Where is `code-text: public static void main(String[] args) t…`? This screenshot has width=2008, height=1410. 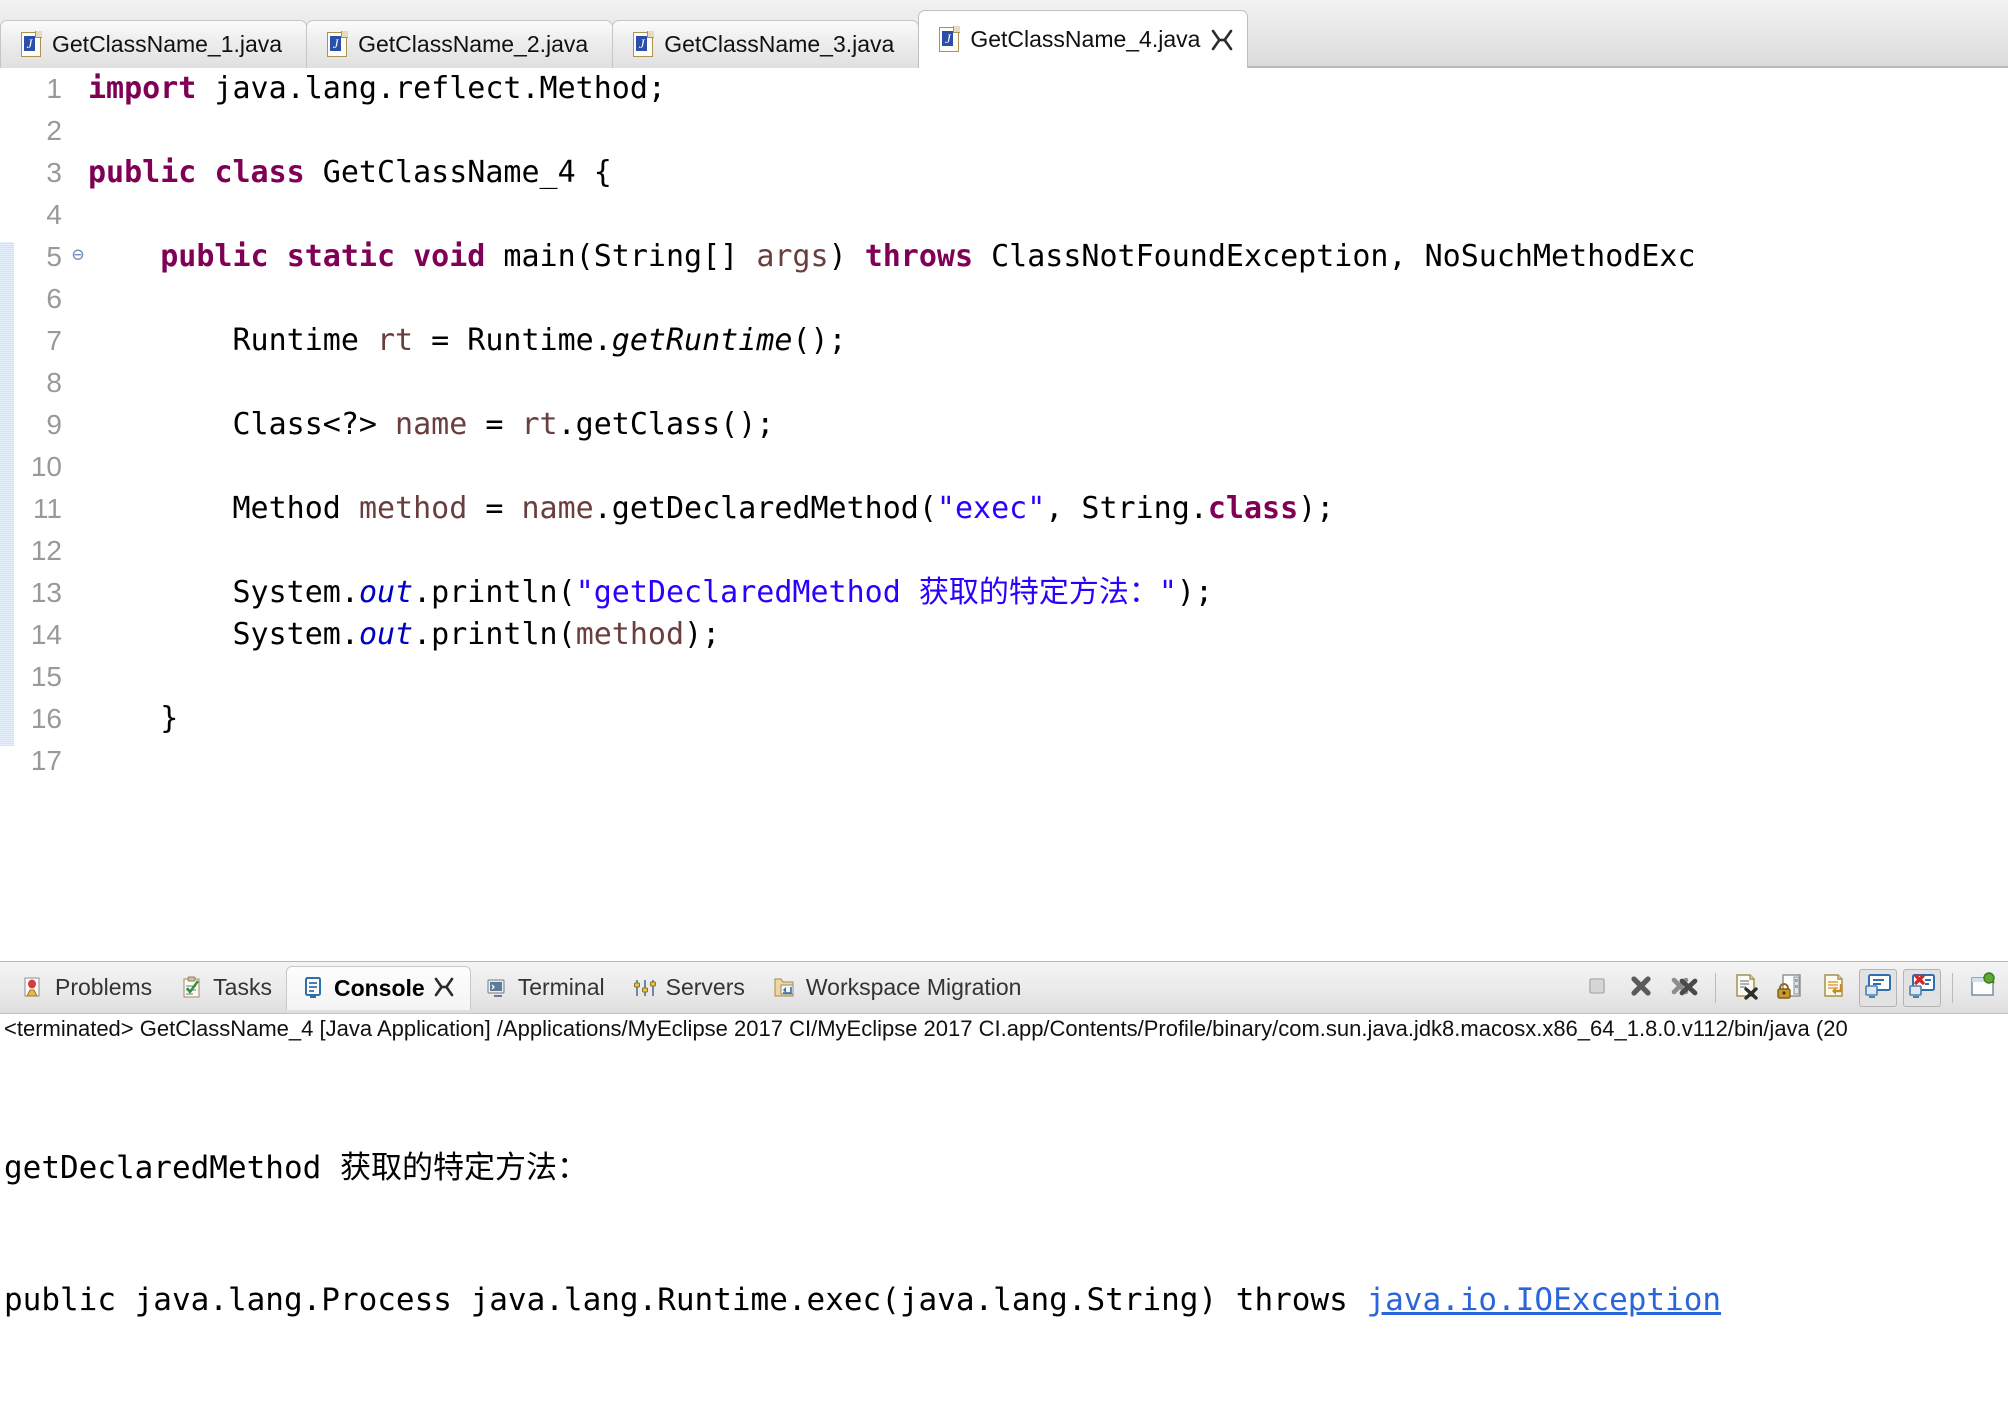 code-text: public static void main(String[] args) t… is located at coordinates (928, 256).